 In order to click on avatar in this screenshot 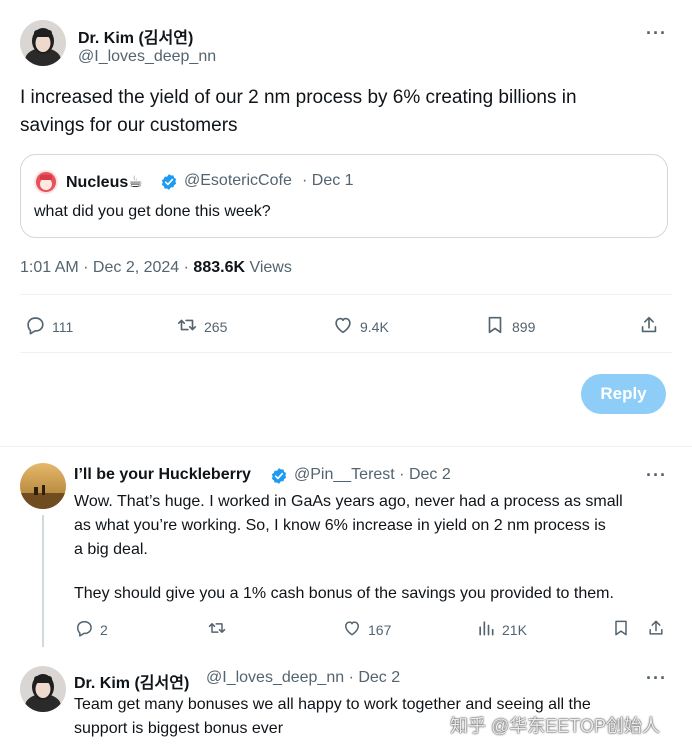, I will do `click(43, 43)`.